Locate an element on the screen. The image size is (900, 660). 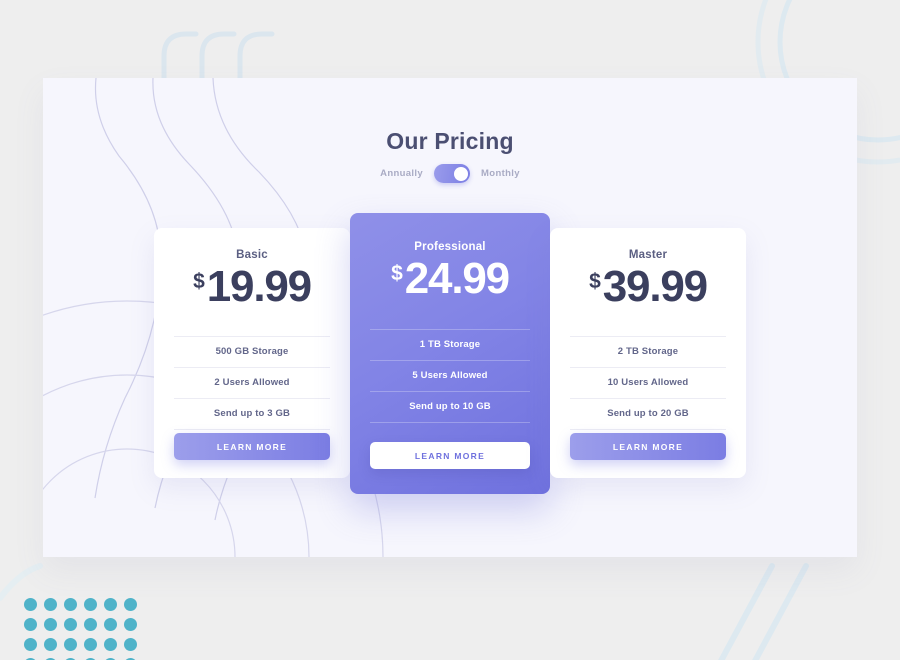
dot-grid-decoration is located at coordinates (84, 629).